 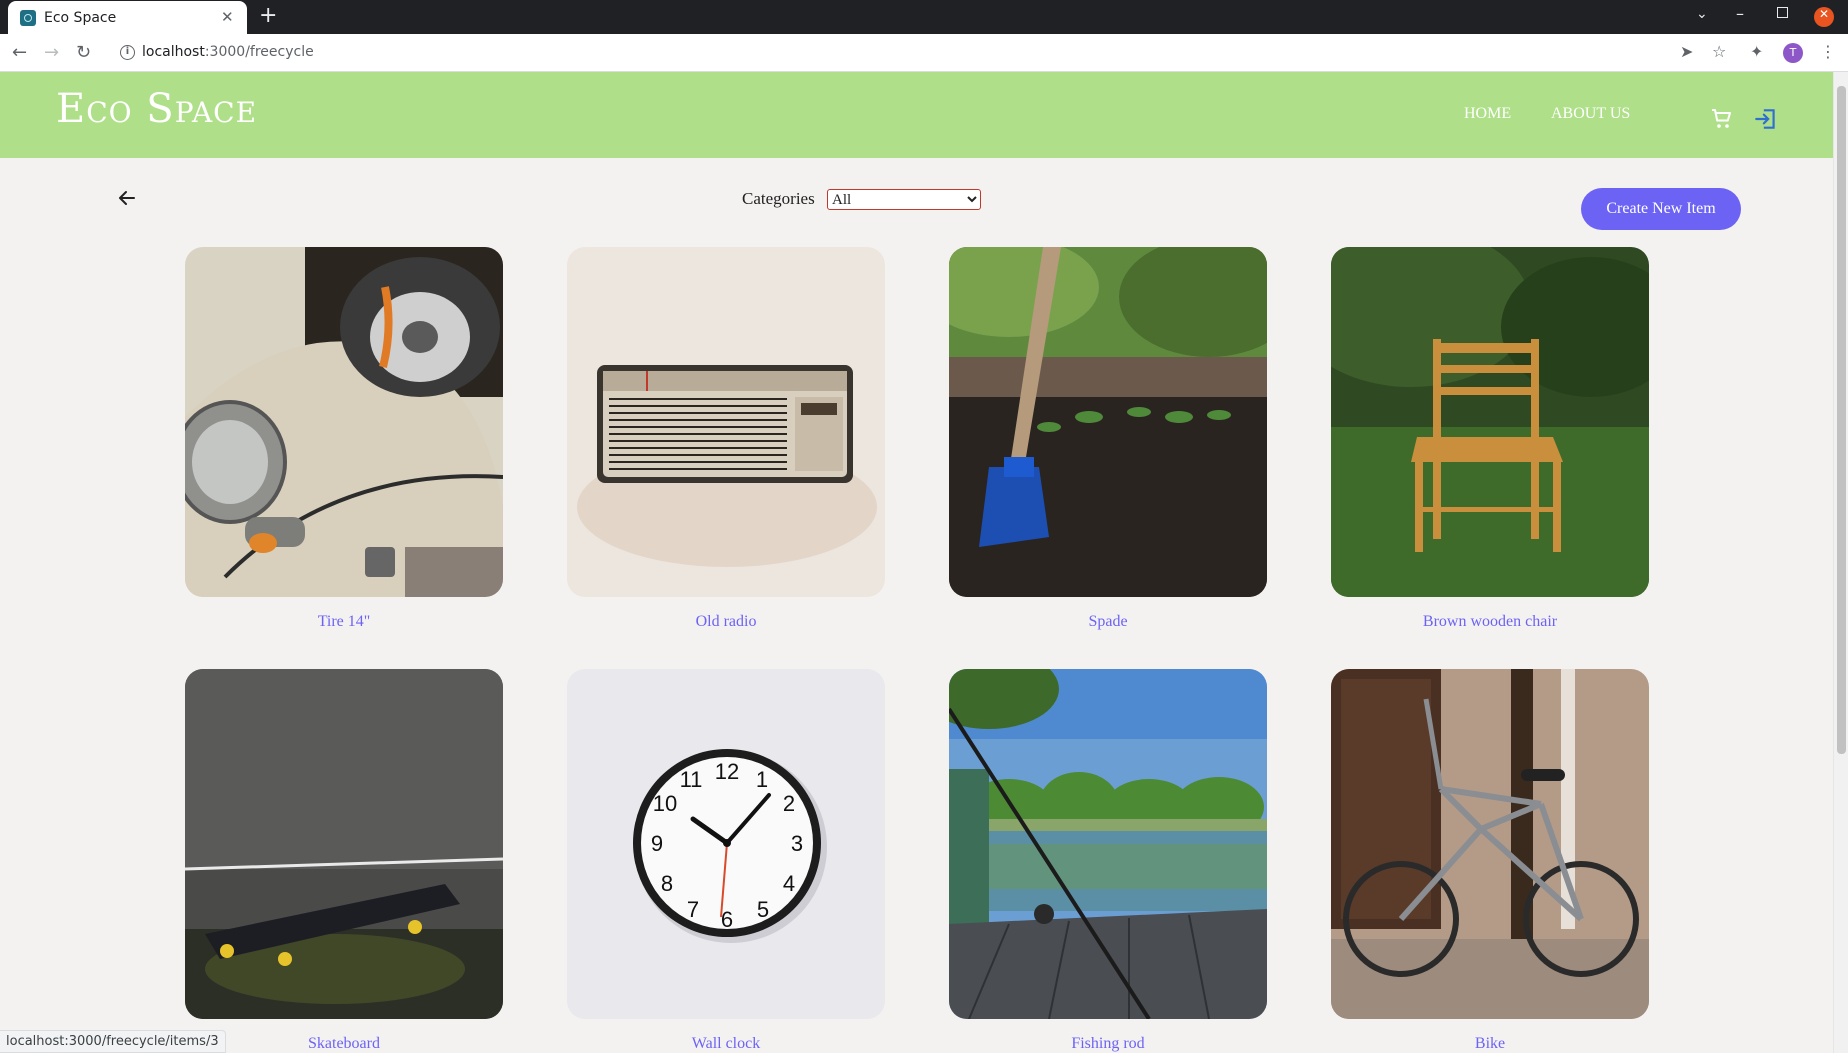 I want to click on login-icon, so click(x=1766, y=119).